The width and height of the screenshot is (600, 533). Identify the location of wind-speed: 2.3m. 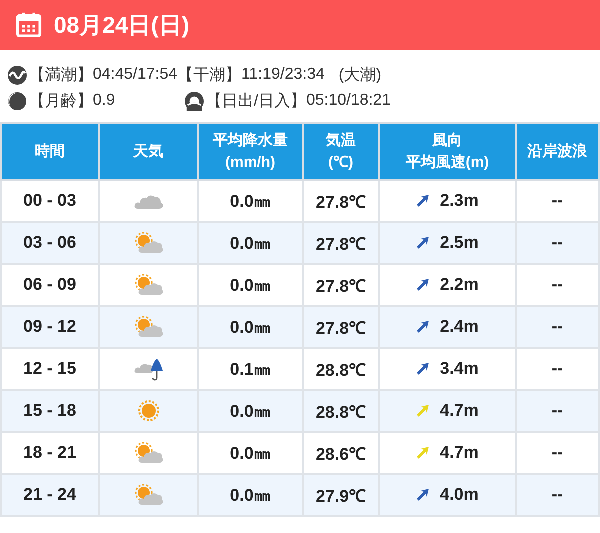
(459, 201).